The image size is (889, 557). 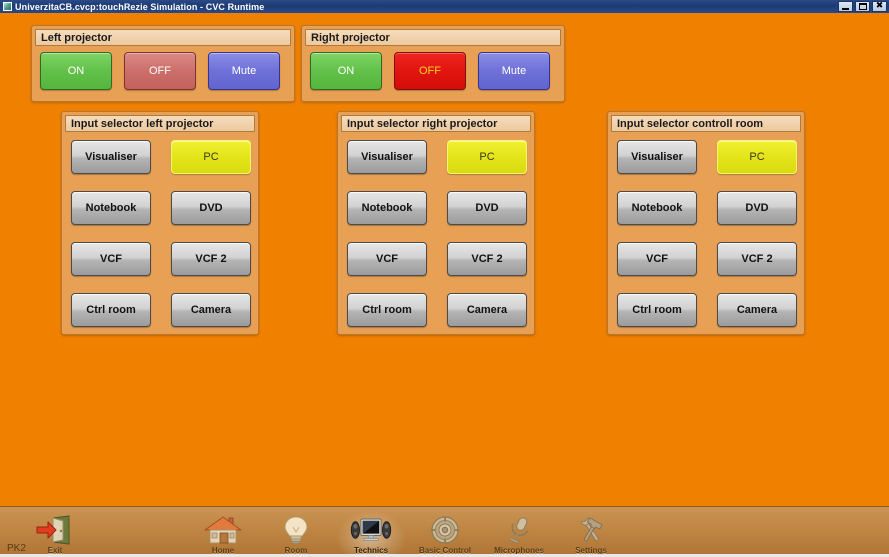 I want to click on input-left-pc-button: PC, so click(x=211, y=157).